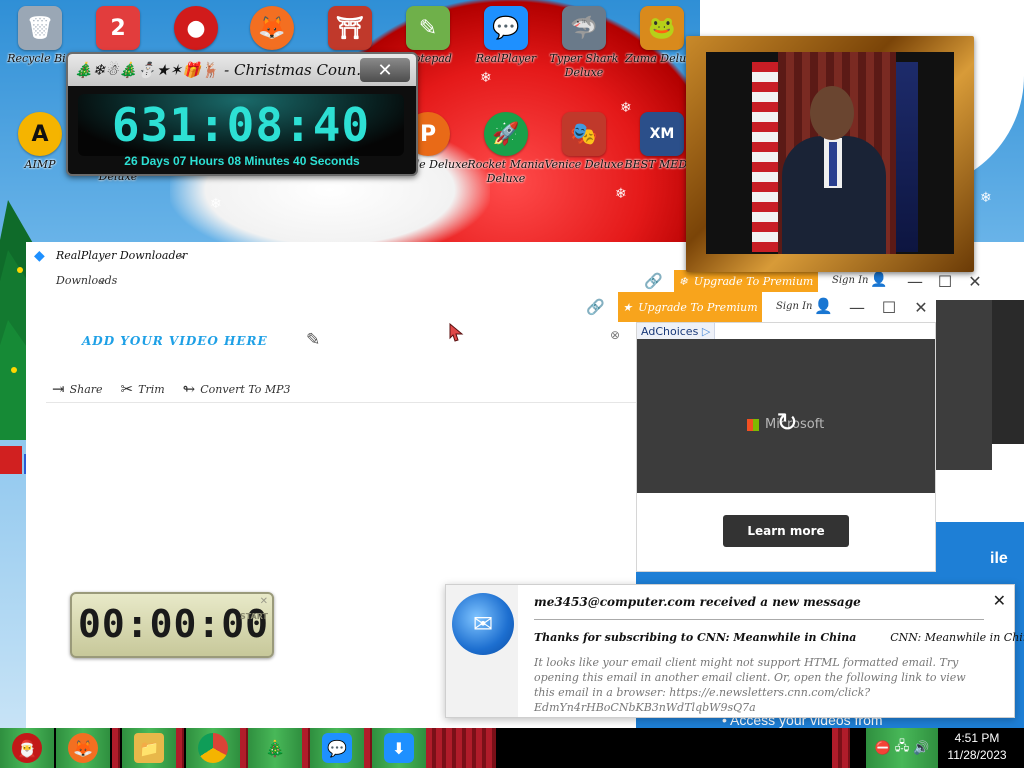 This screenshot has width=1024, height=768. What do you see at coordinates (428, 28) in the screenshot?
I see `notepad-icon: ✎` at bounding box center [428, 28].